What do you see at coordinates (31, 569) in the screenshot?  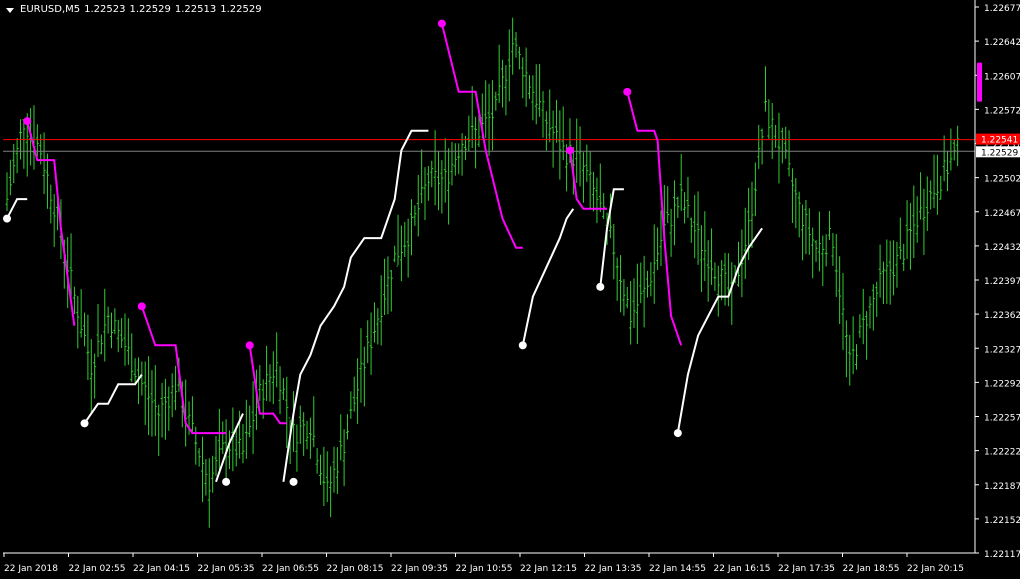 I see `x-tick-label: 22 Jan 2018` at bounding box center [31, 569].